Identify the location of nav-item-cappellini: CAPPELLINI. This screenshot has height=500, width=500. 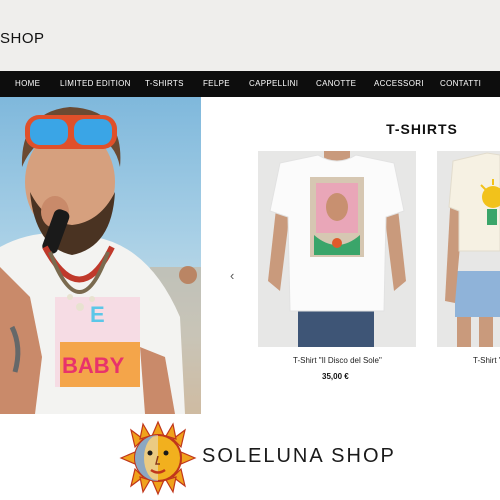
(273, 83).